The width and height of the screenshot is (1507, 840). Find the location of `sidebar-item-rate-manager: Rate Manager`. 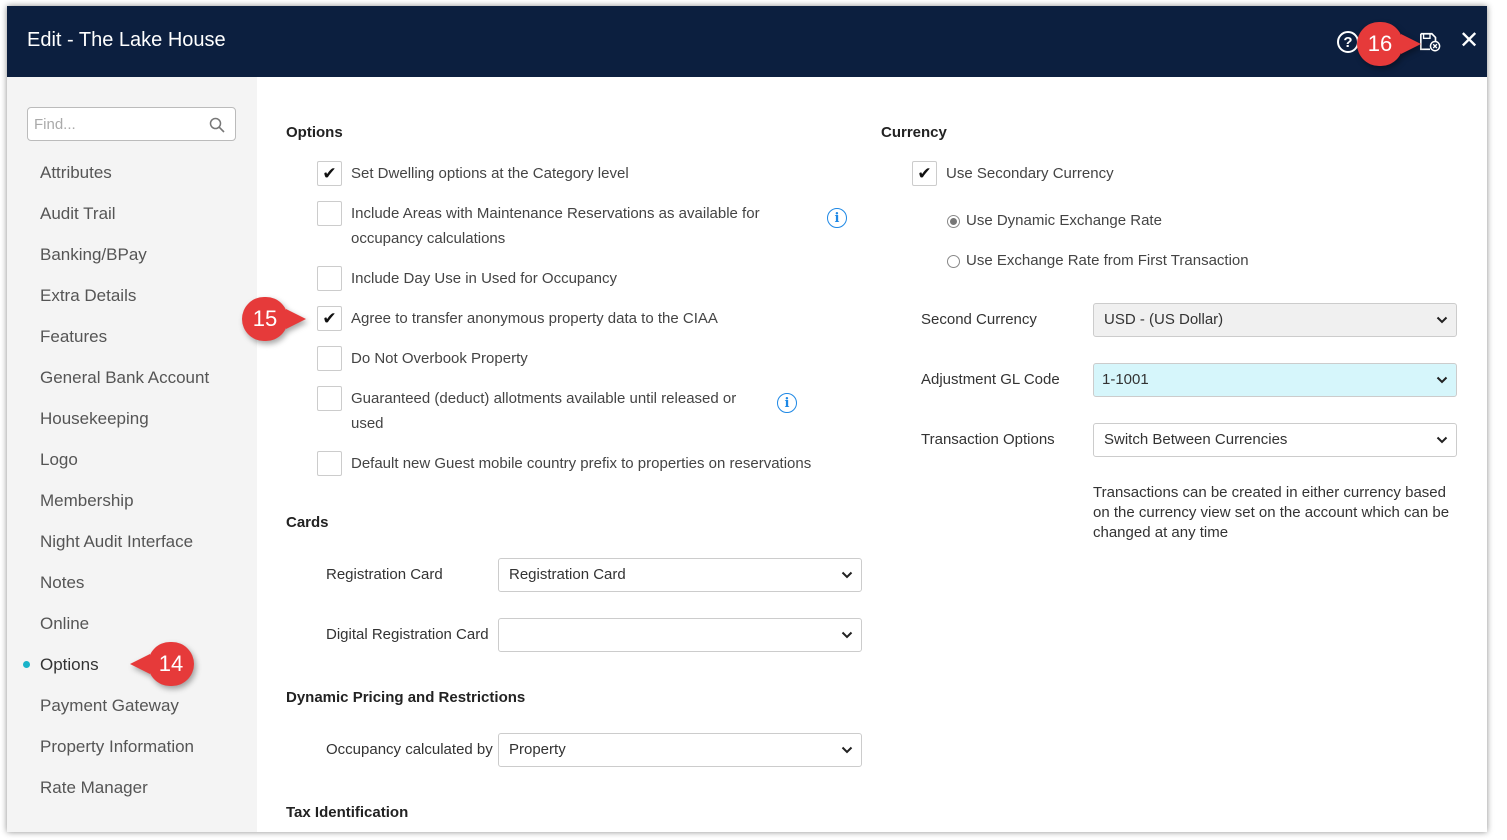

sidebar-item-rate-manager: Rate Manager is located at coordinates (132, 787).